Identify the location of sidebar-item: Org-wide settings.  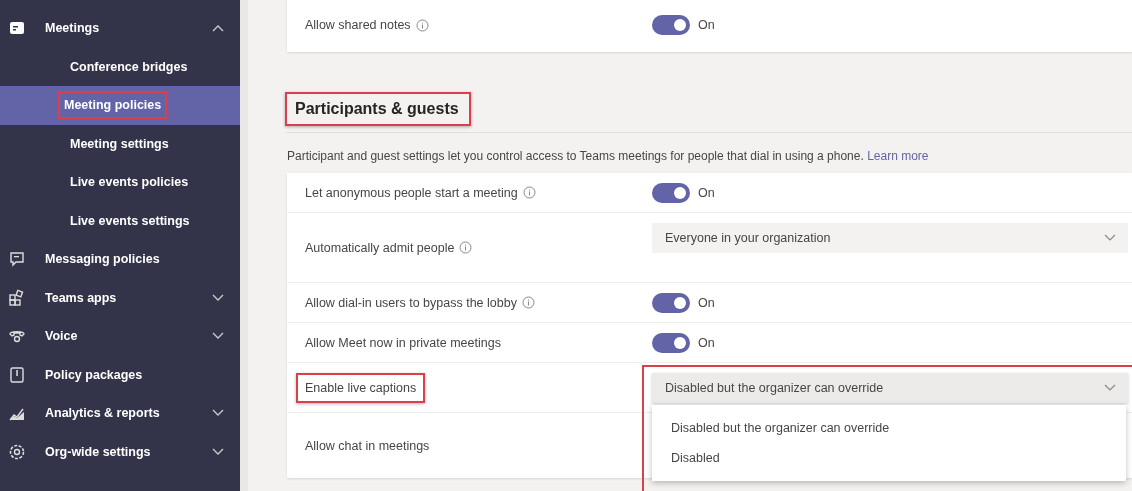
(120, 451).